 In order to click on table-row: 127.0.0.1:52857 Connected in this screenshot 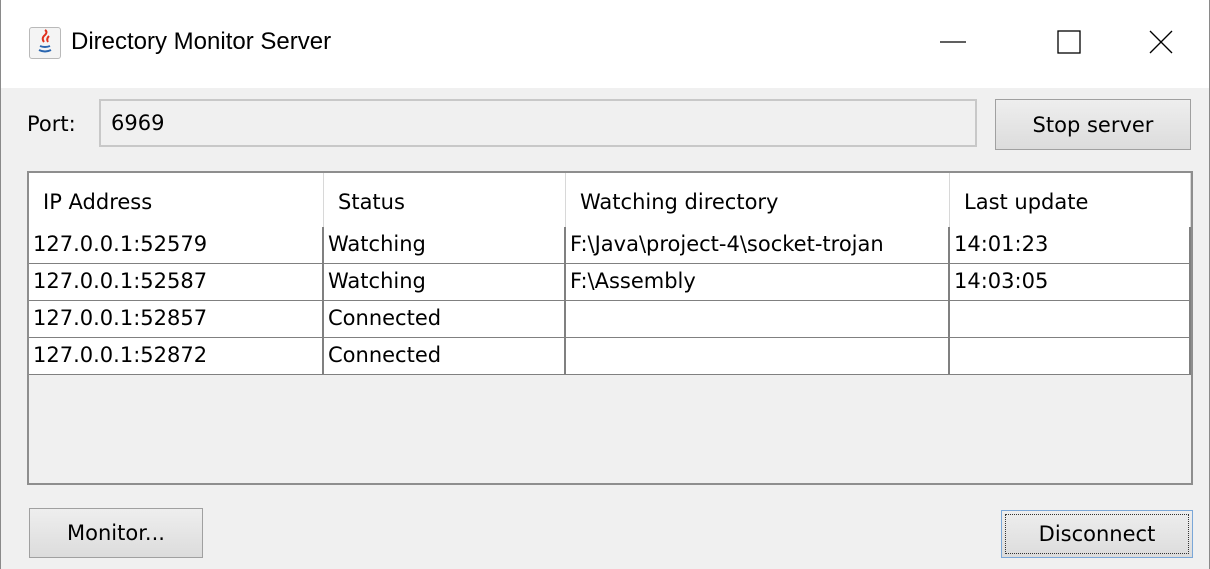, I will do `click(610, 319)`.